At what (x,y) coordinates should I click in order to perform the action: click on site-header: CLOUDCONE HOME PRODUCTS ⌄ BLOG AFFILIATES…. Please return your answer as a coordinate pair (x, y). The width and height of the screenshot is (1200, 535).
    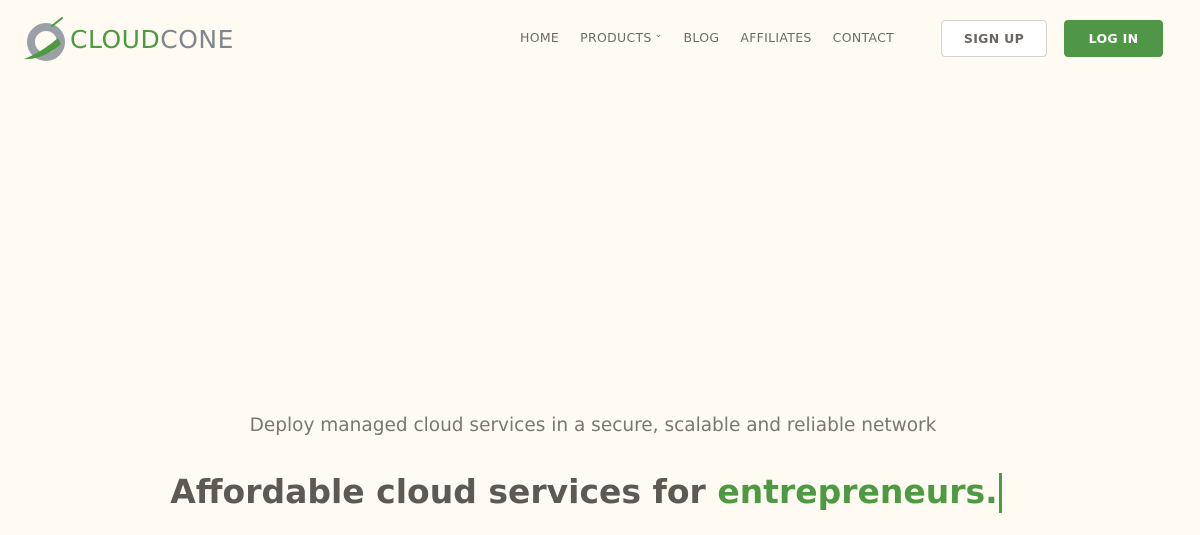
    Looking at the image, I should click on (600, 38).